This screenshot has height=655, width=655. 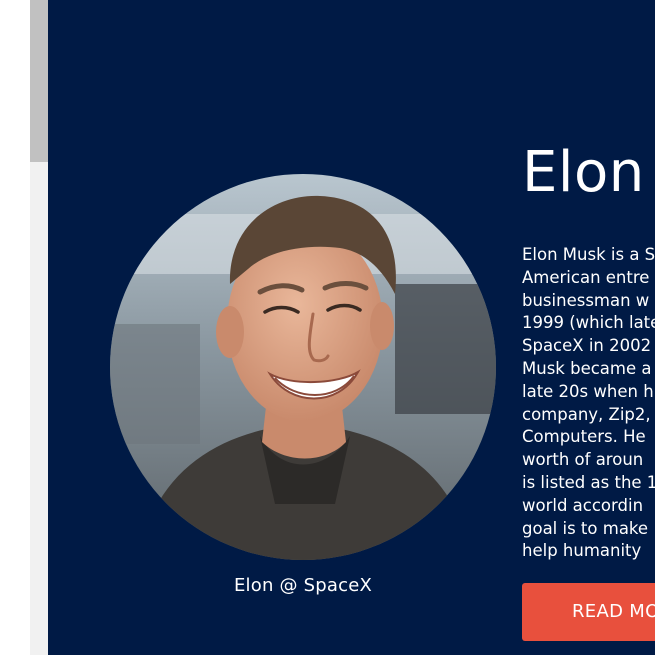 I want to click on bio-line: American entre, so click(x=586, y=277).